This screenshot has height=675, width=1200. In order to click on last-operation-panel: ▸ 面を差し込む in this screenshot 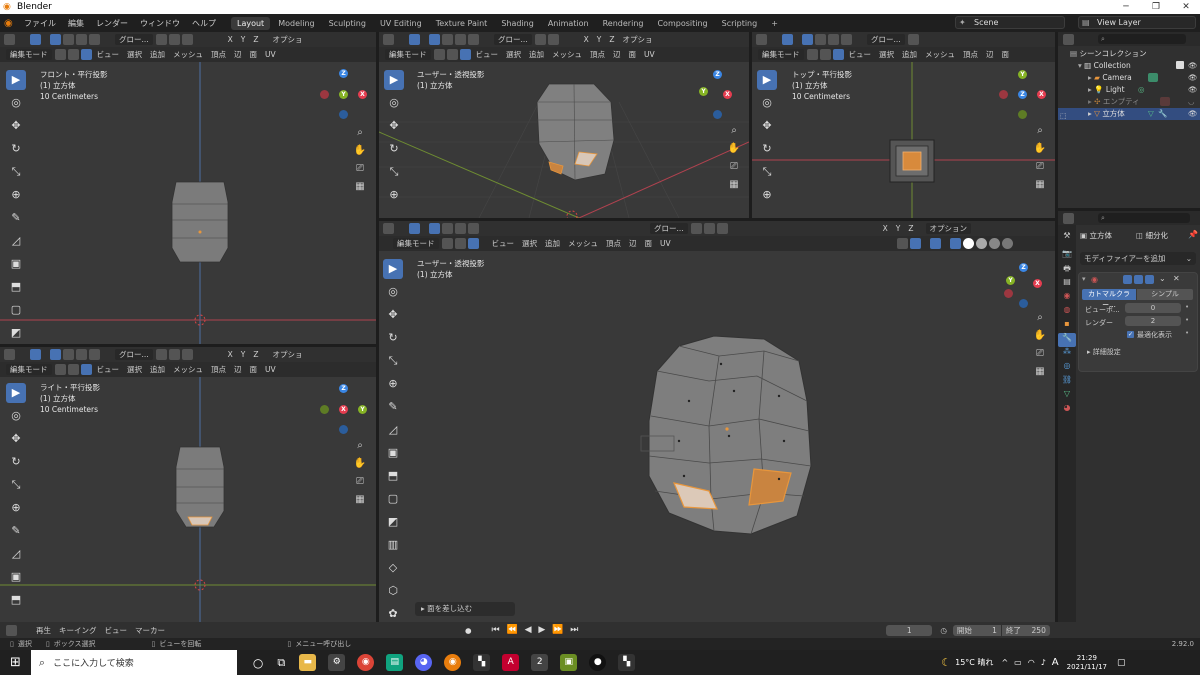, I will do `click(465, 609)`.